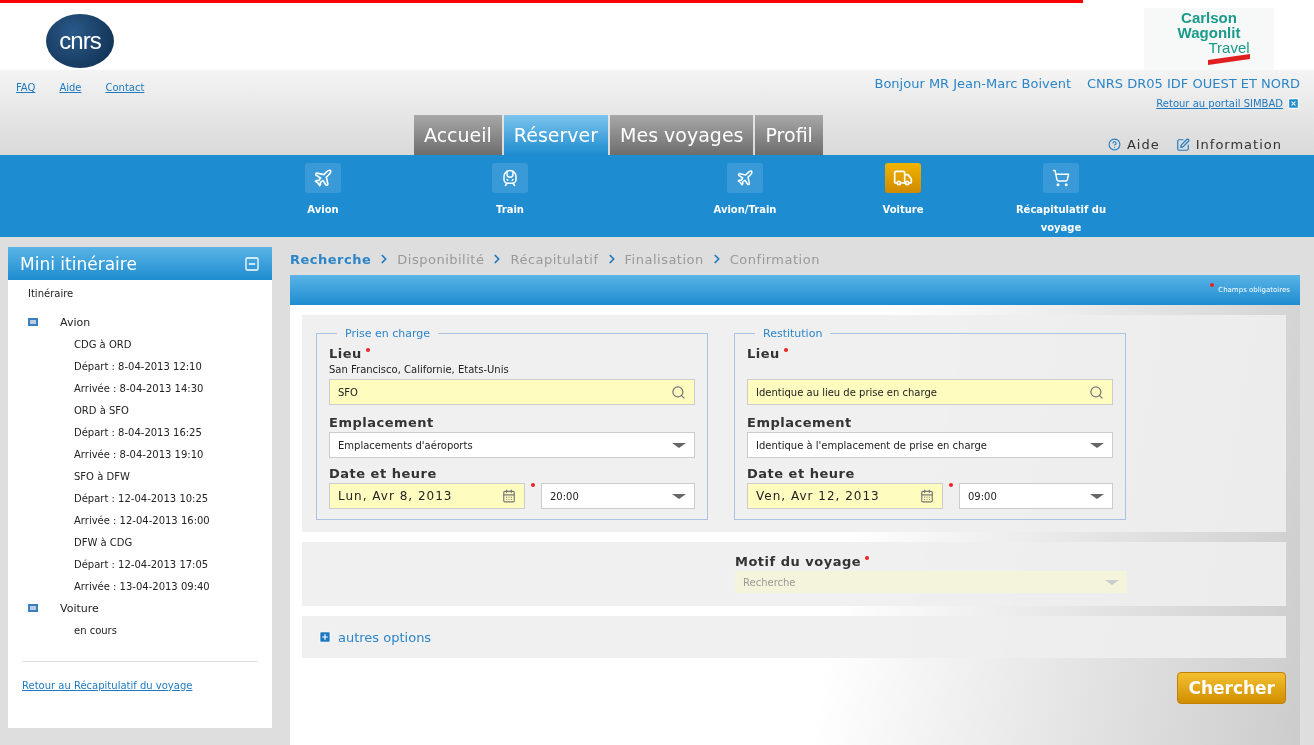  I want to click on collapse-icon, so click(252, 263).